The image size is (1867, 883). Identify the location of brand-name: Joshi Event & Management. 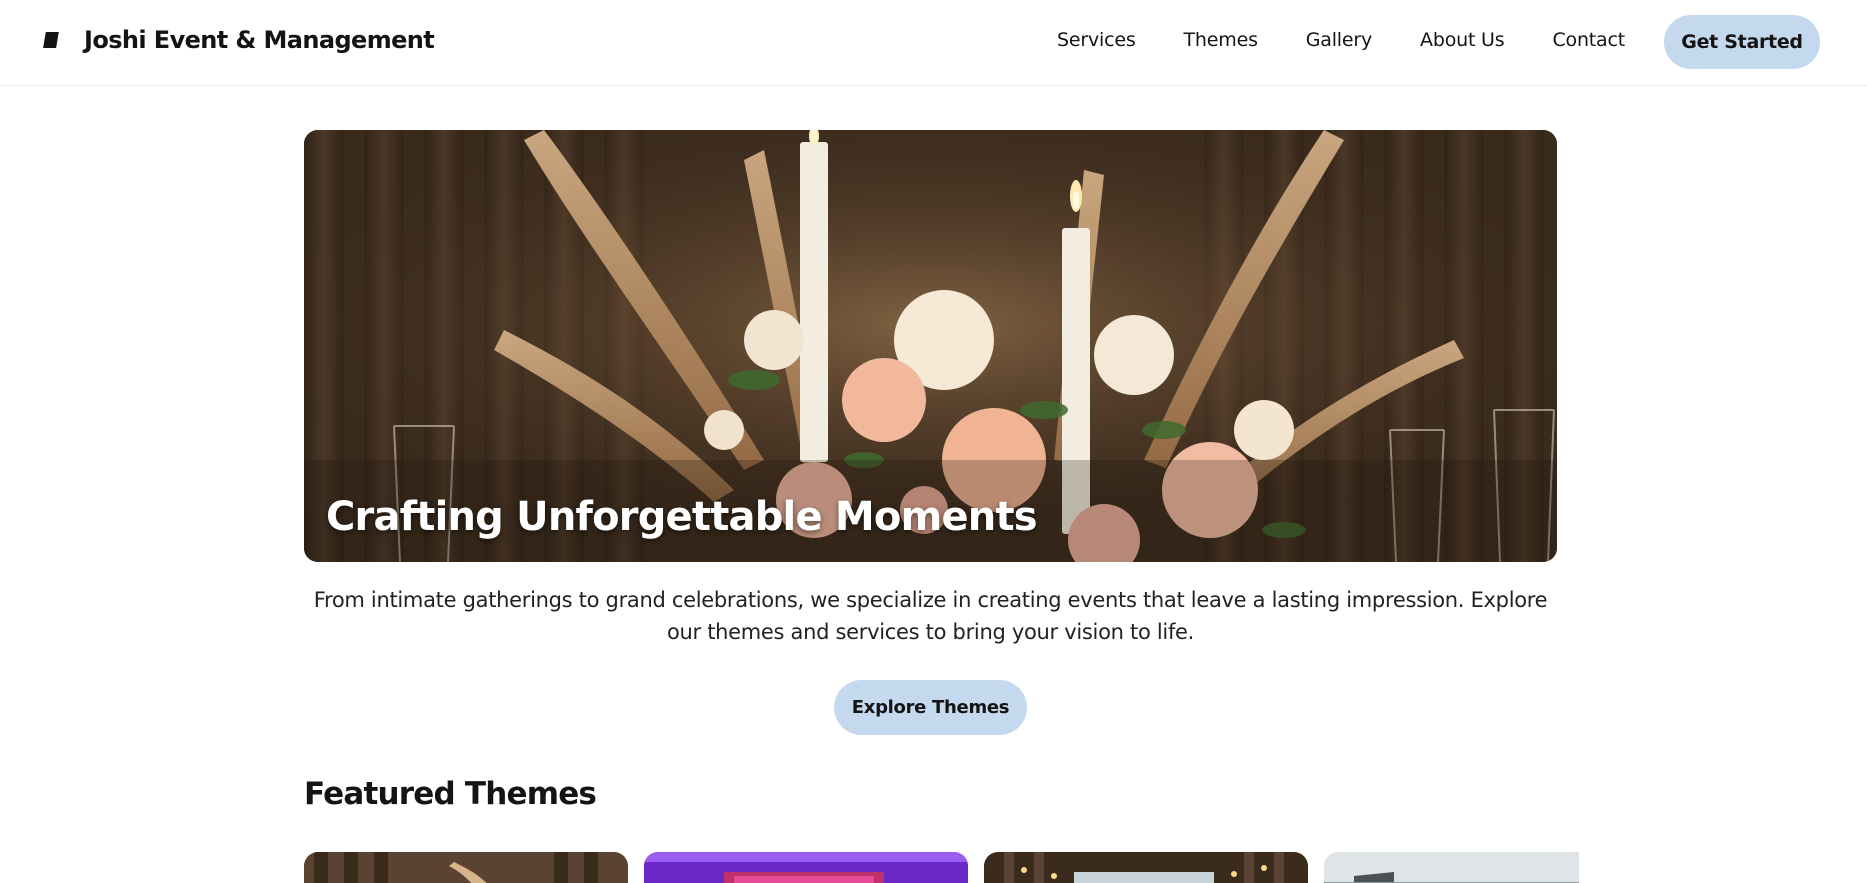
(259, 40).